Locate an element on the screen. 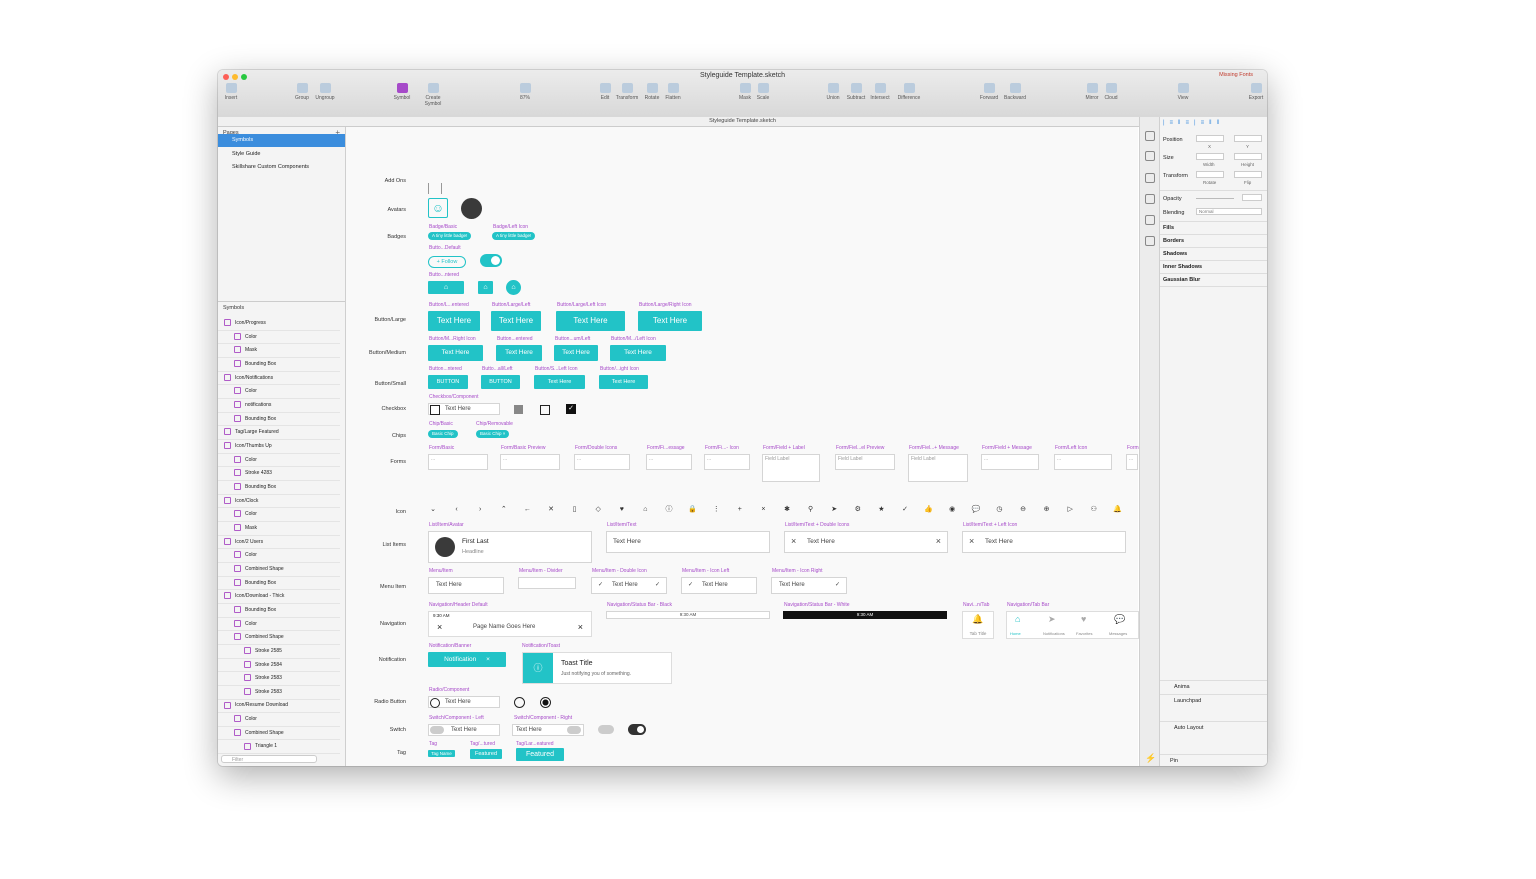  layer-item: Icon/Progress is located at coordinates (279, 324).